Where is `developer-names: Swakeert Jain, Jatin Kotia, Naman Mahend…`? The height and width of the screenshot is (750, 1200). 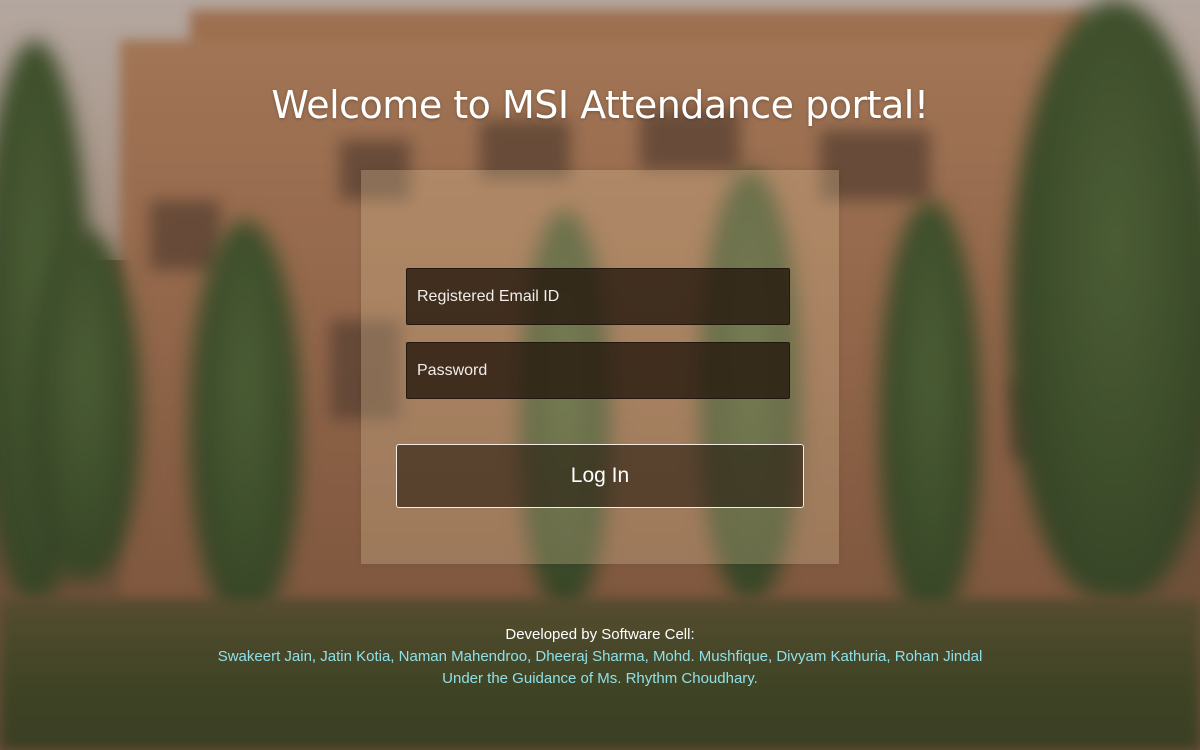 developer-names: Swakeert Jain, Jatin Kotia, Naman Mahend… is located at coordinates (600, 656).